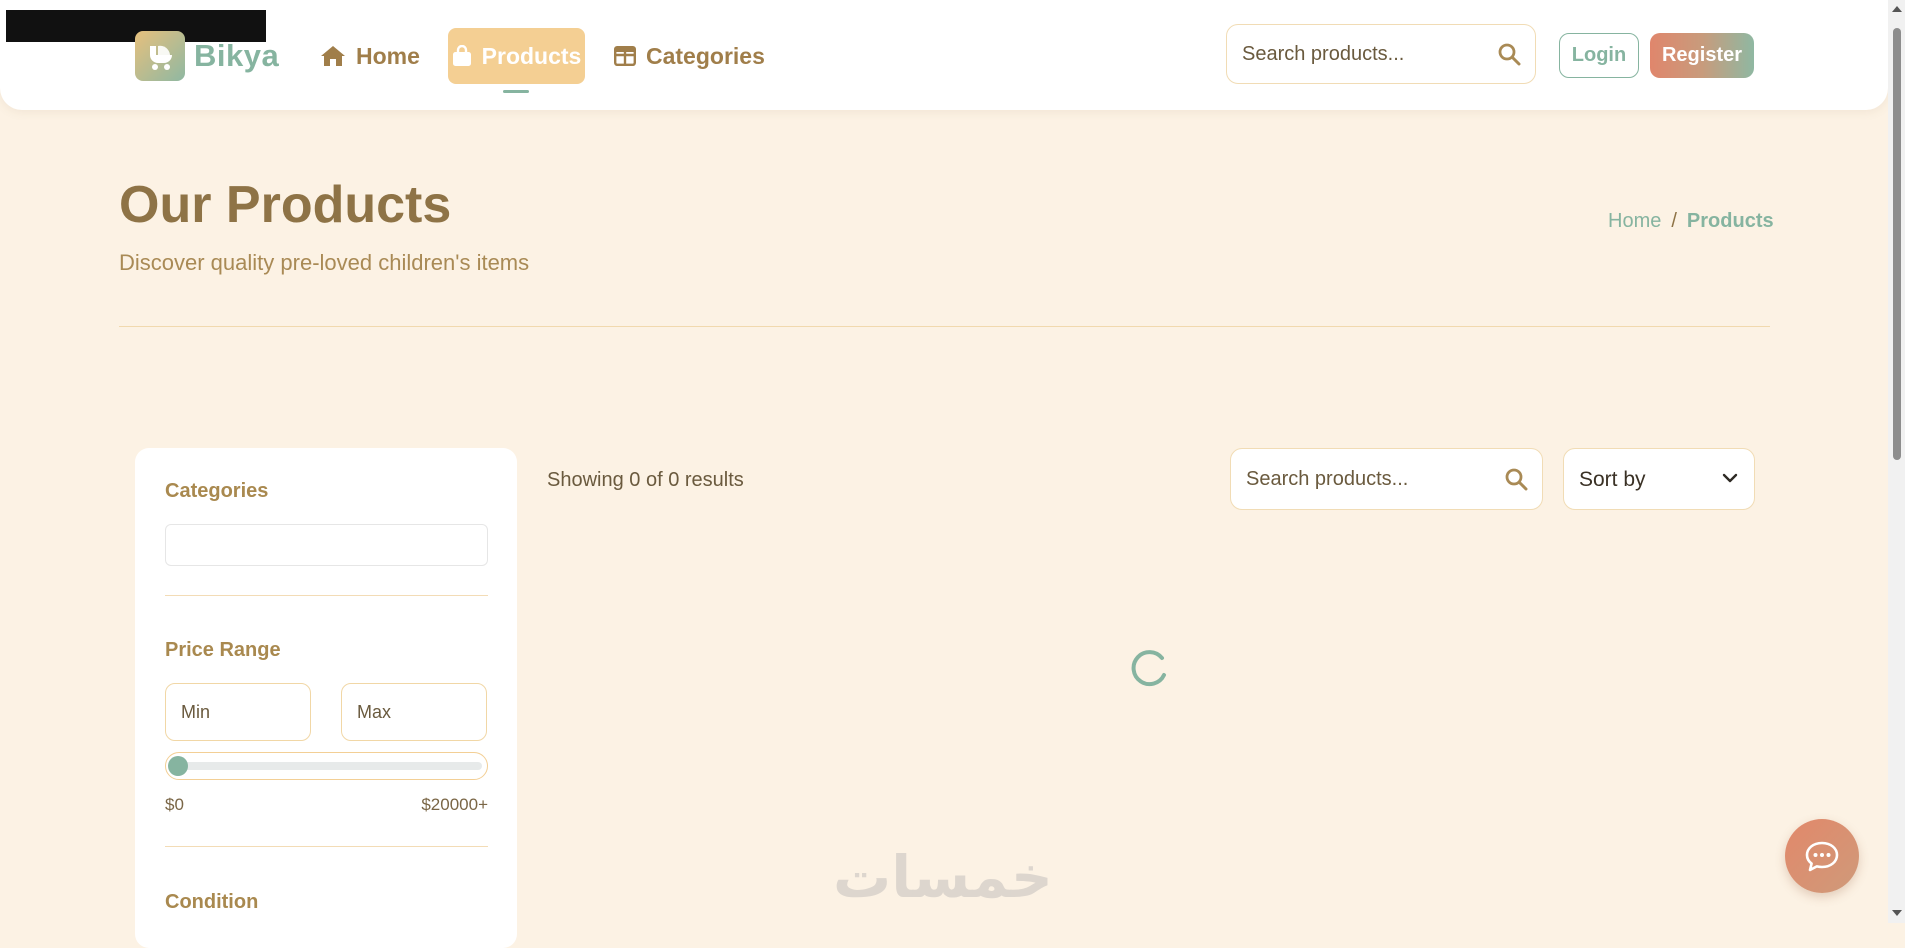 Image resolution: width=1905 pixels, height=948 pixels. Describe the element at coordinates (705, 55) in the screenshot. I see `nav-categories-label: Categories` at that location.